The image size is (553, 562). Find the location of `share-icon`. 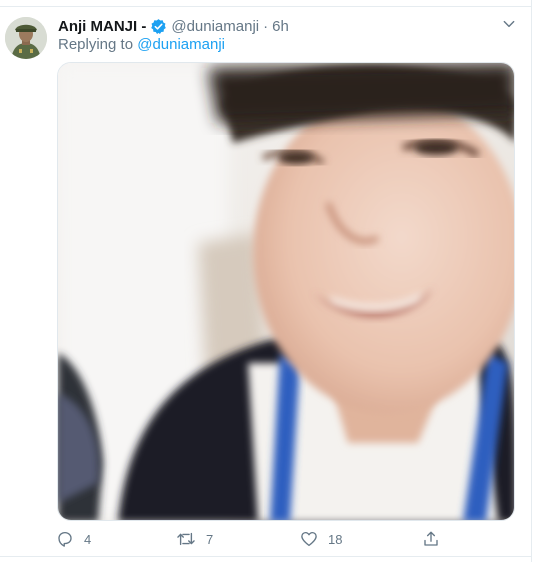

share-icon is located at coordinates (431, 539).